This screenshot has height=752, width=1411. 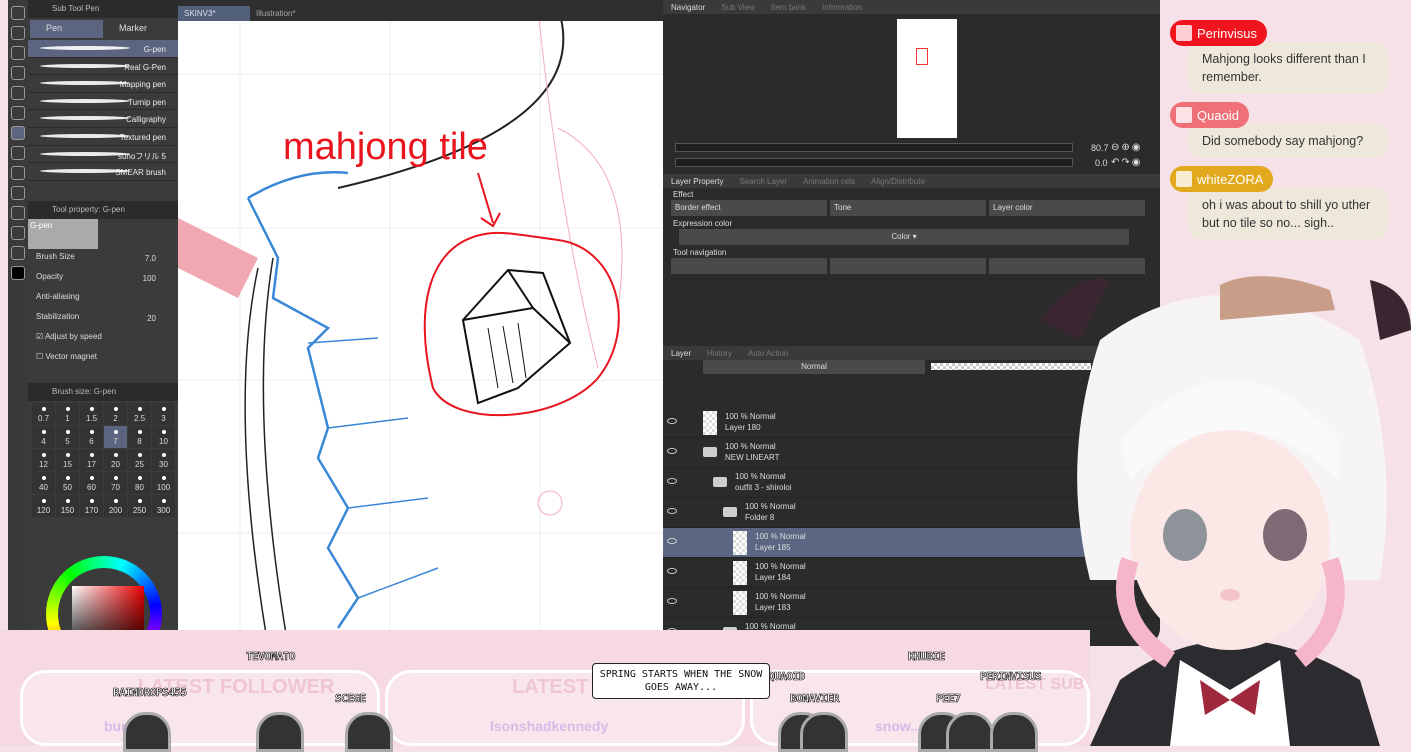 I want to click on eyedropper-tool-icon, so click(x=18, y=113).